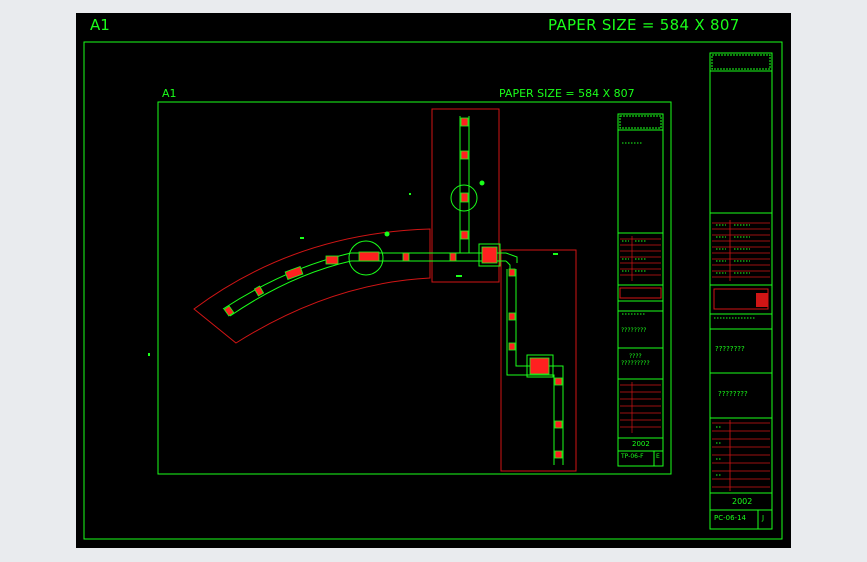 The image size is (867, 562). What do you see at coordinates (730, 349) in the screenshot?
I see `outer-title-questions-a: ????????` at bounding box center [730, 349].